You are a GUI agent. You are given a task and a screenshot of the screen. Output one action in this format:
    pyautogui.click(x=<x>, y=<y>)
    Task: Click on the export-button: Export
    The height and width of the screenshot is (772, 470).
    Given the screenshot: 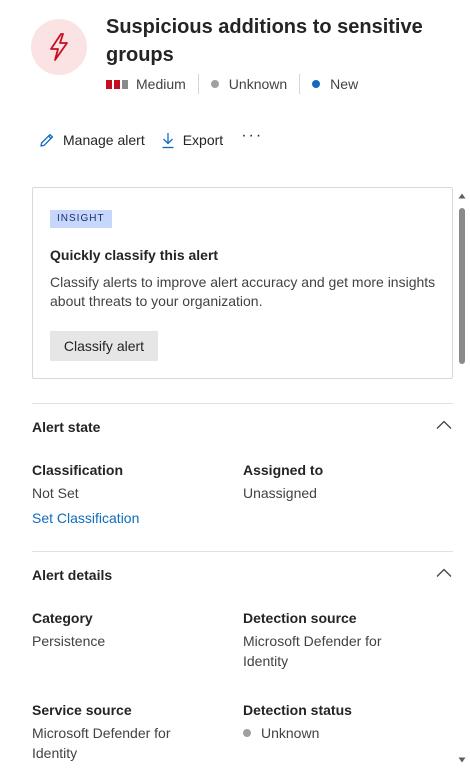 What is the action you would take?
    pyautogui.click(x=192, y=140)
    